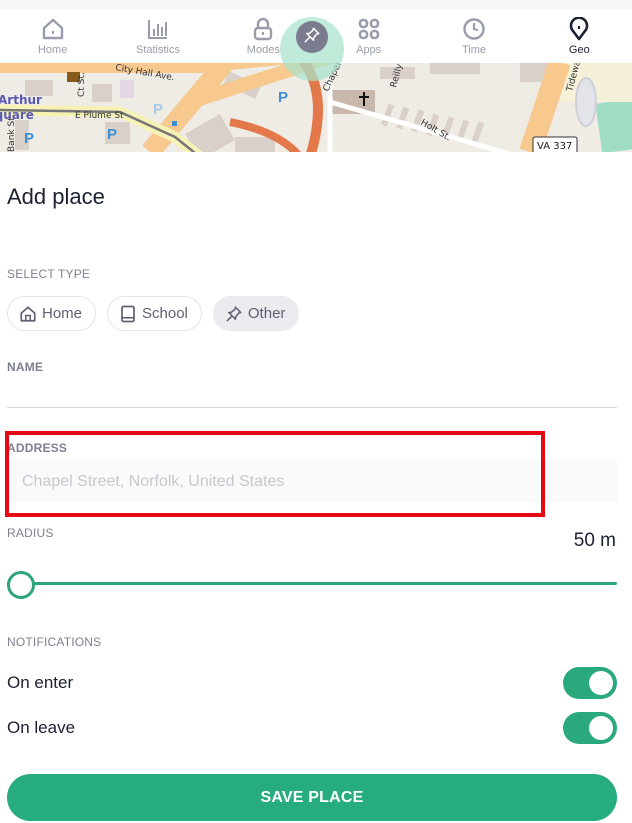  I want to click on route-shield: VA 337, so click(554, 146).